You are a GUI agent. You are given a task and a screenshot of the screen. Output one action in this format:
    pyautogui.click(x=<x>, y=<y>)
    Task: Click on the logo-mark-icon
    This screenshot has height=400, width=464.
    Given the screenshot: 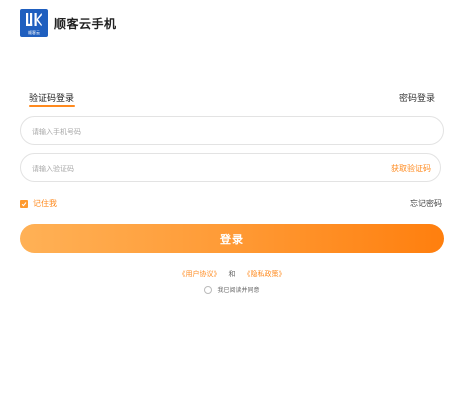 What is the action you would take?
    pyautogui.click(x=34, y=19)
    